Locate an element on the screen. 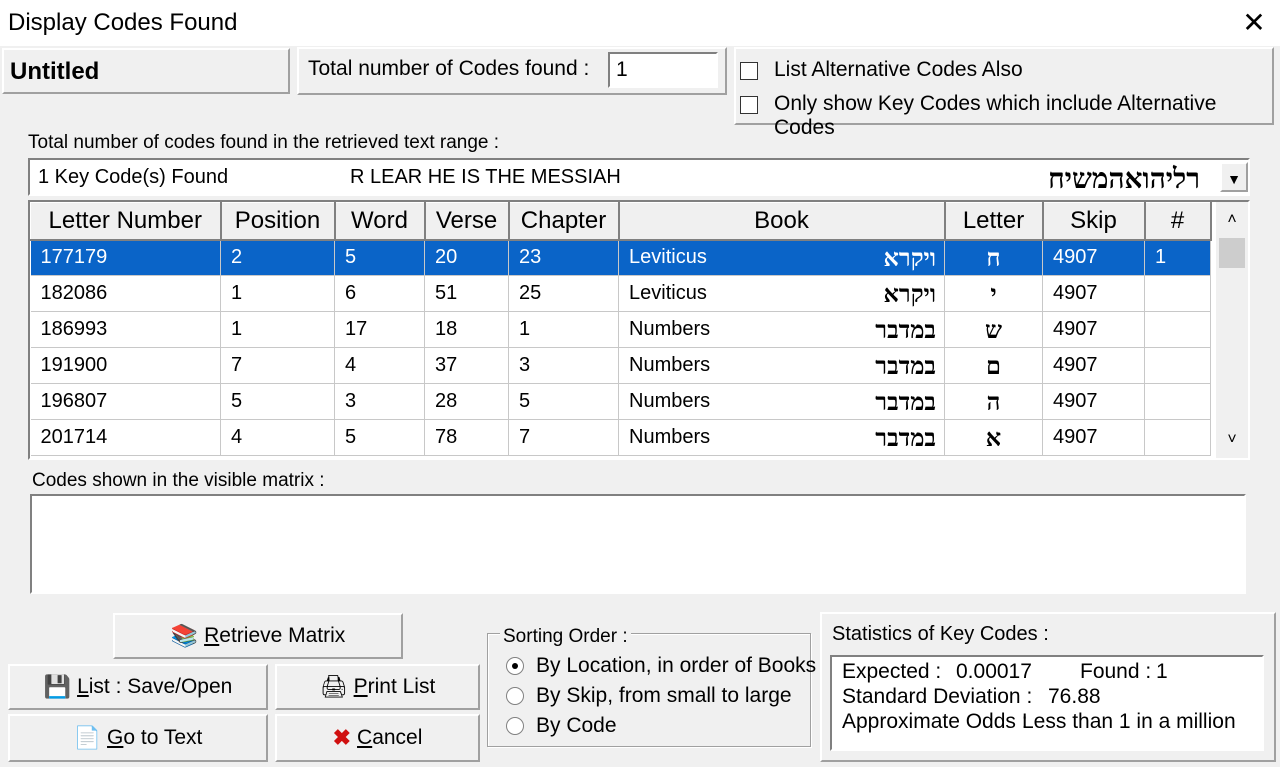  triangle-down-icon: ▼ is located at coordinates (1234, 179).